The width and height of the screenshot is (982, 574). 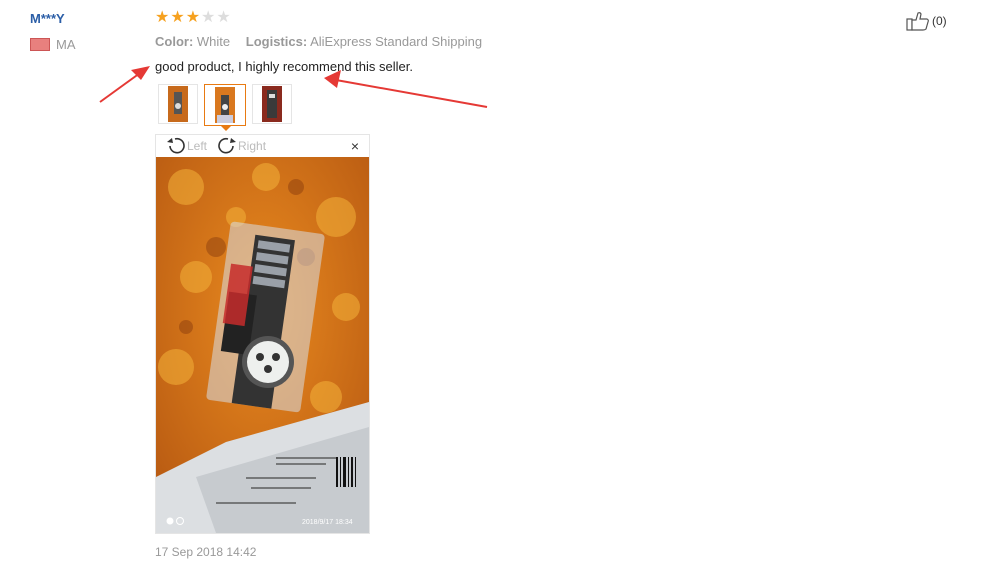 What do you see at coordinates (40, 44) in the screenshot?
I see `flag-icon` at bounding box center [40, 44].